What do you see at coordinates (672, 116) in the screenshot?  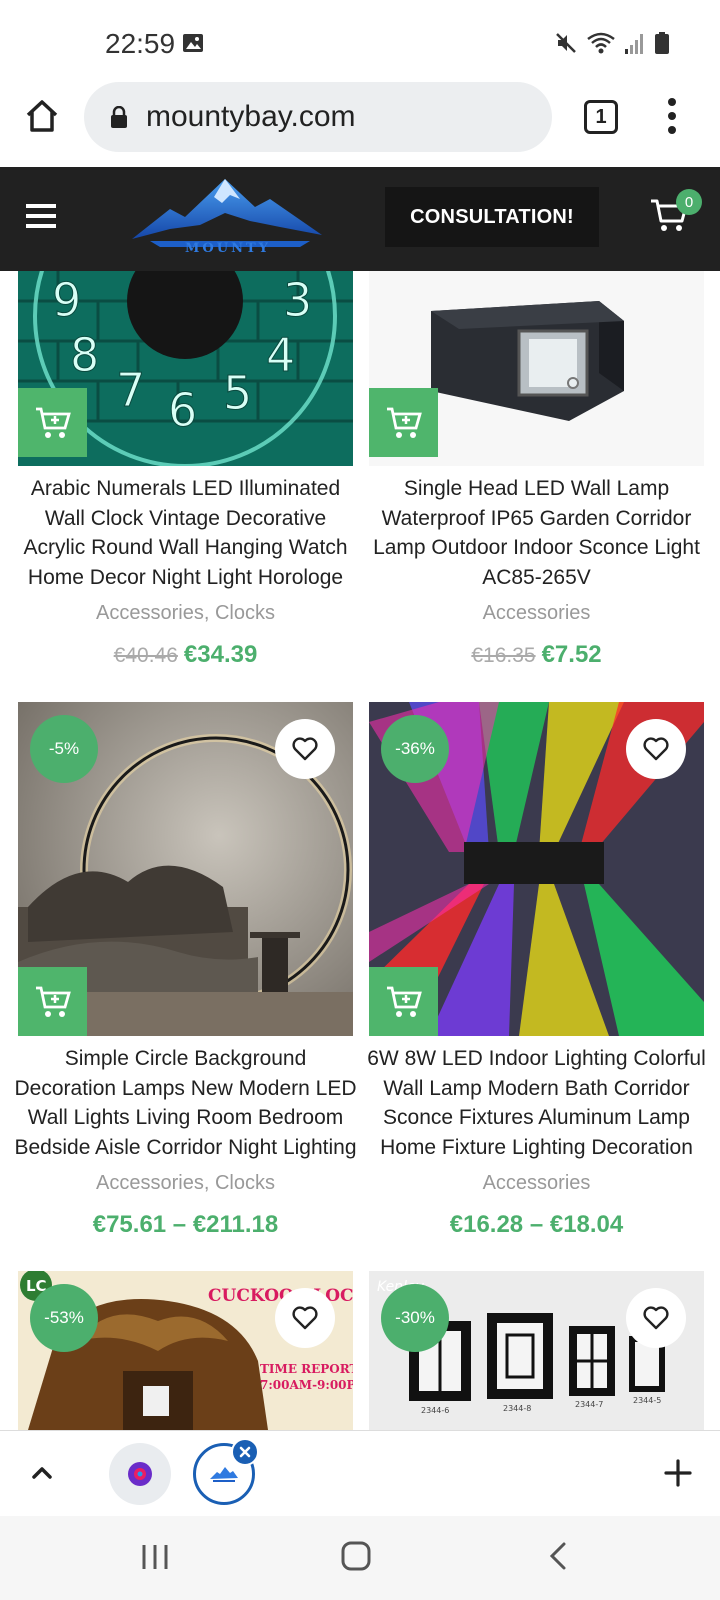 I see `more-vert-icon` at bounding box center [672, 116].